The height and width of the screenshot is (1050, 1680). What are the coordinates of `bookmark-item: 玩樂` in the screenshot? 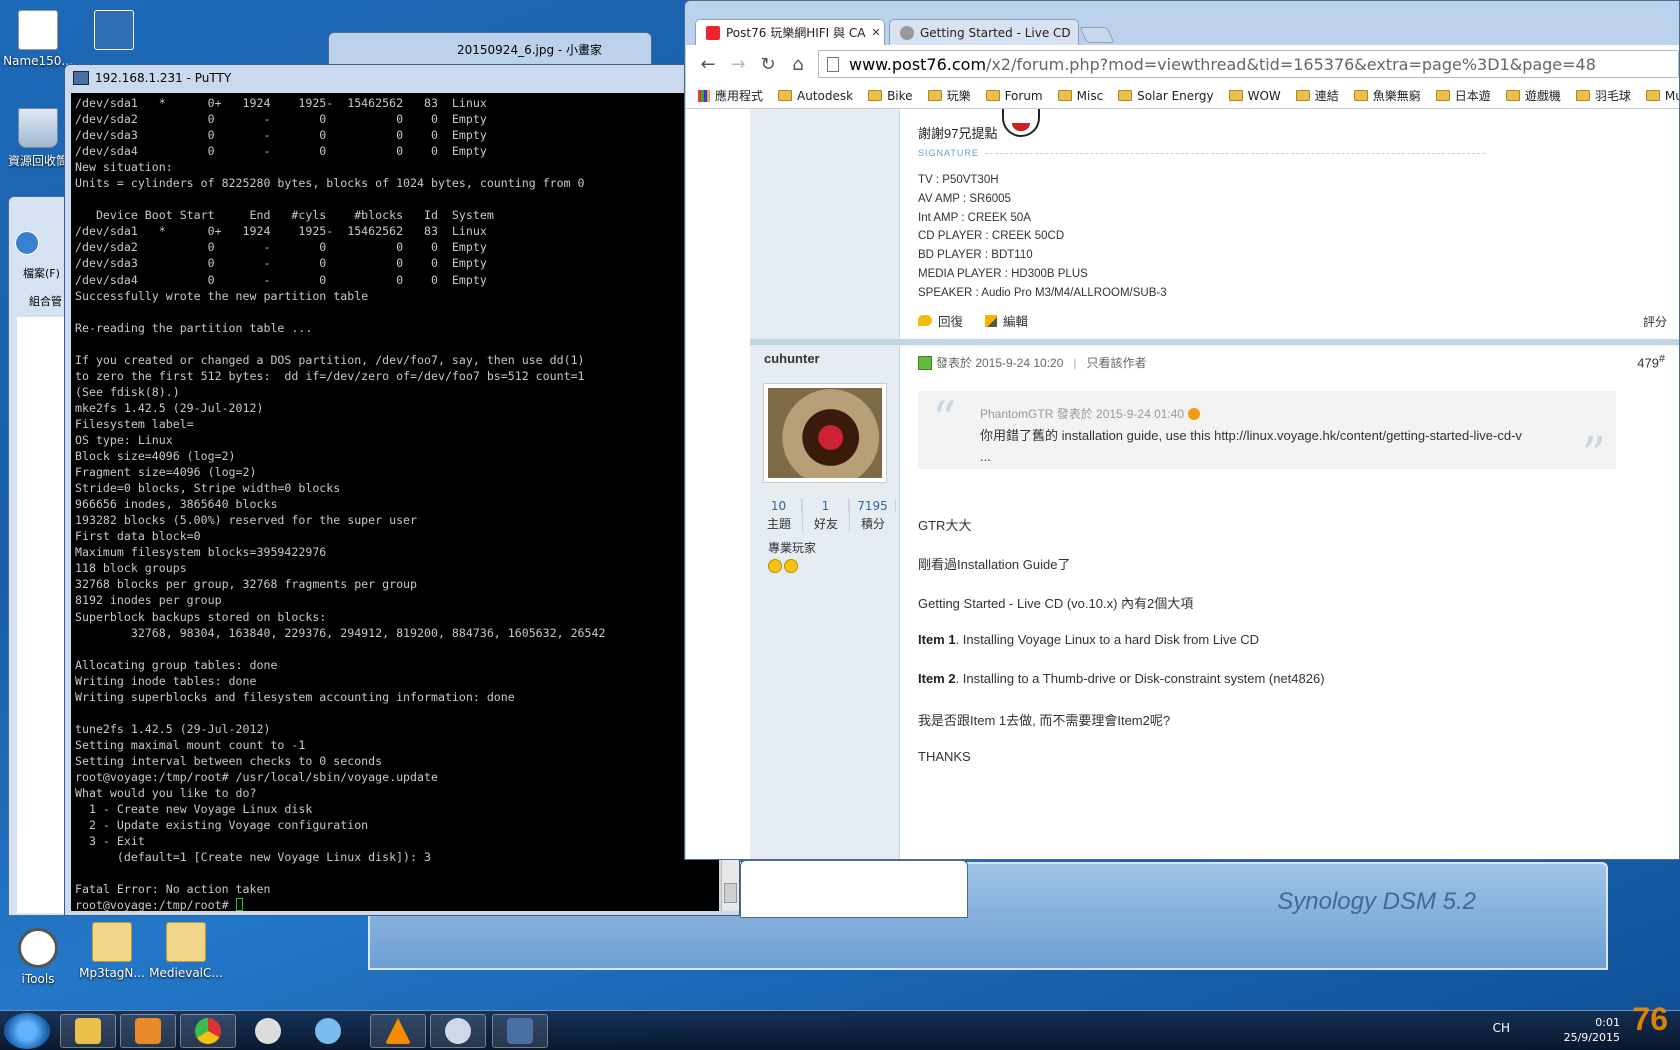 It's located at (949, 95).